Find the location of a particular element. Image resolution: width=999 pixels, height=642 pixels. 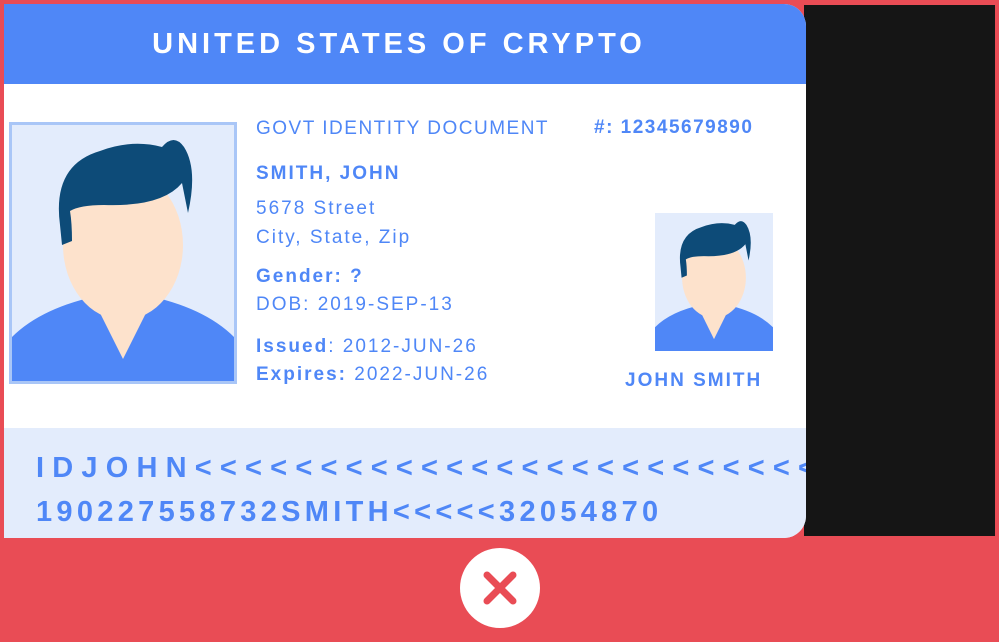

issued-value: : 2012-JUN-26 is located at coordinates (403, 346).